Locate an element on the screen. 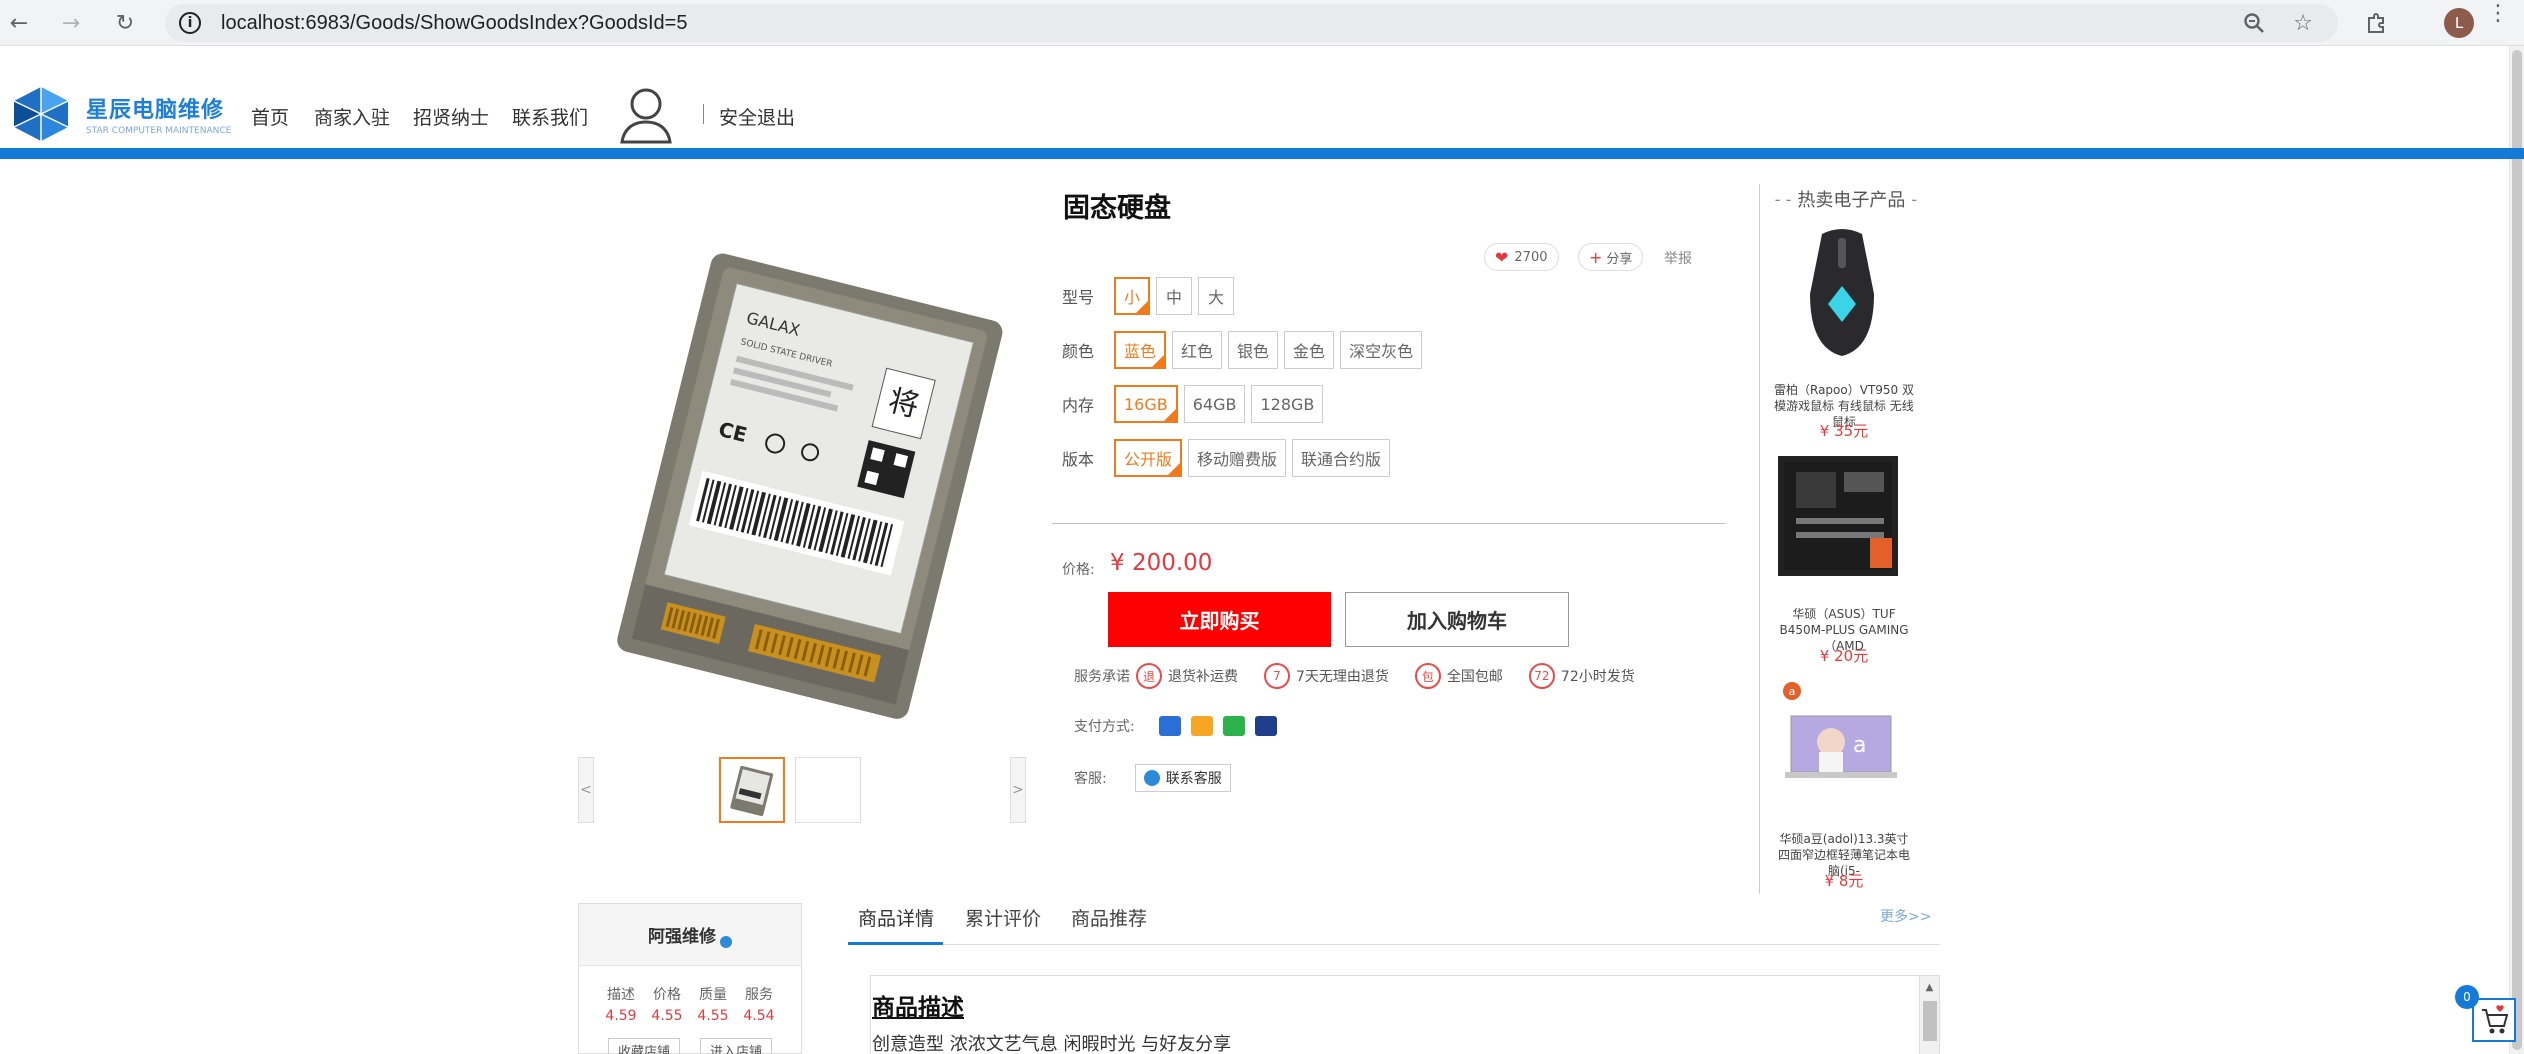  reload-icon: ↻ is located at coordinates (125, 23).